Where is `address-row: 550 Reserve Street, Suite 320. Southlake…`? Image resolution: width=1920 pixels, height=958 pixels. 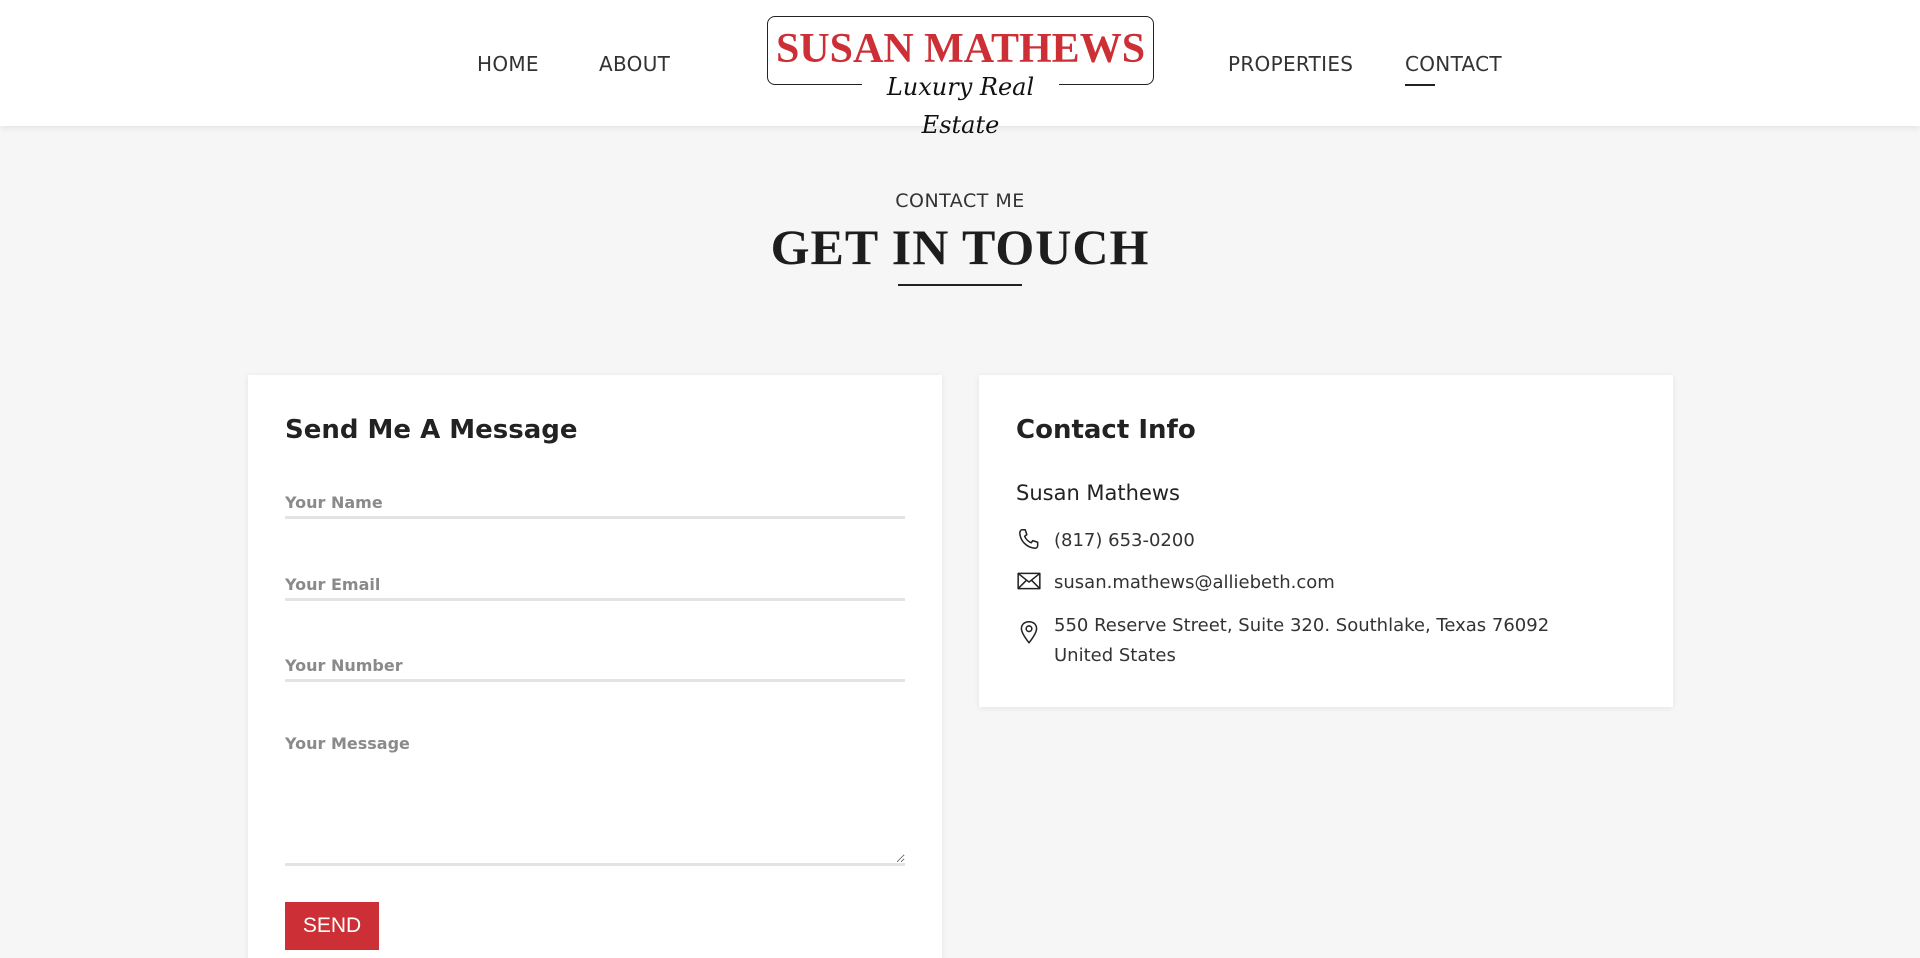 address-row: 550 Reserve Street, Suite 320. Southlake… is located at coordinates (1315, 641).